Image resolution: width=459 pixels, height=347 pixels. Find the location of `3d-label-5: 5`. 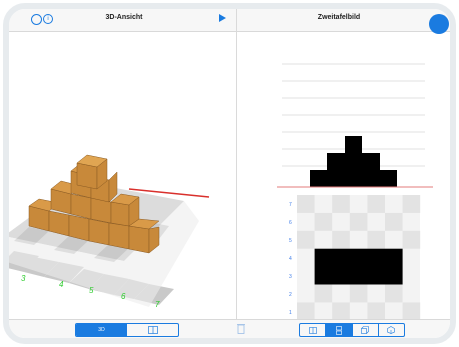

3d-label-5: 5 is located at coordinates (91, 290).